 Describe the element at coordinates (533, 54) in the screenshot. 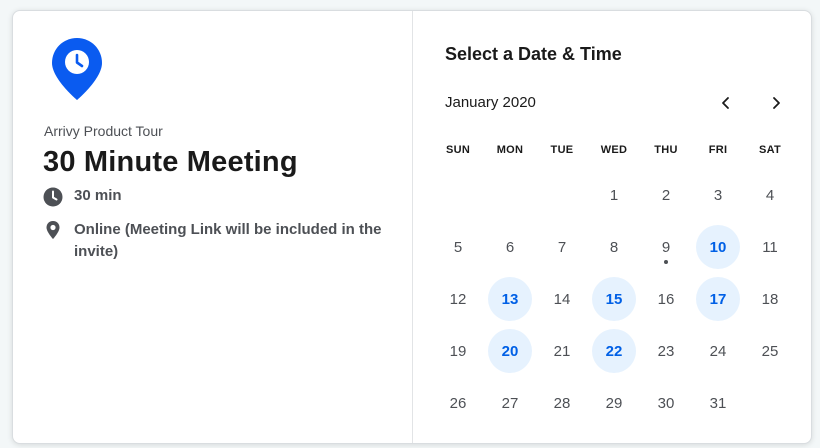

I see `date-picker-heading: Select a Date & Time` at that location.